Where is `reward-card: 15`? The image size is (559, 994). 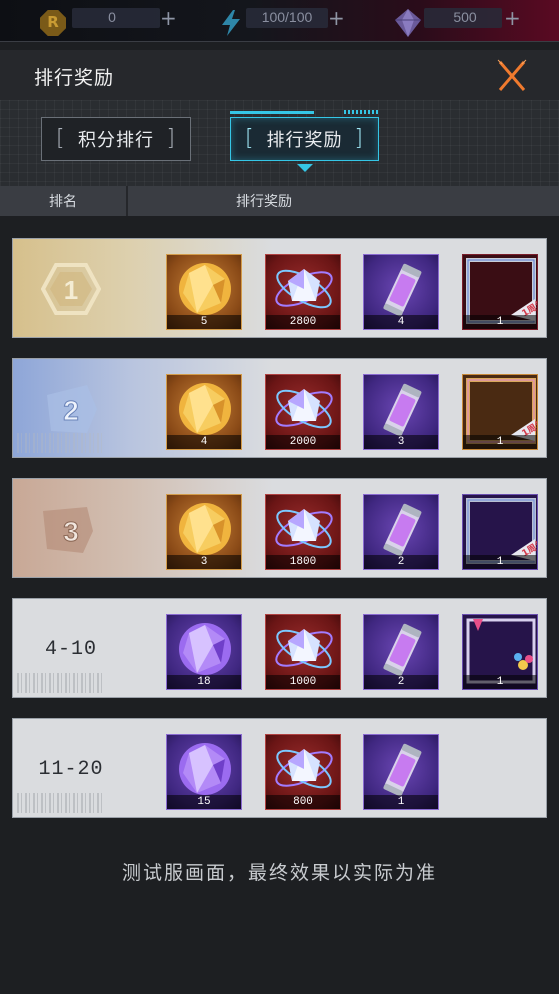
reward-card: 15 is located at coordinates (204, 772).